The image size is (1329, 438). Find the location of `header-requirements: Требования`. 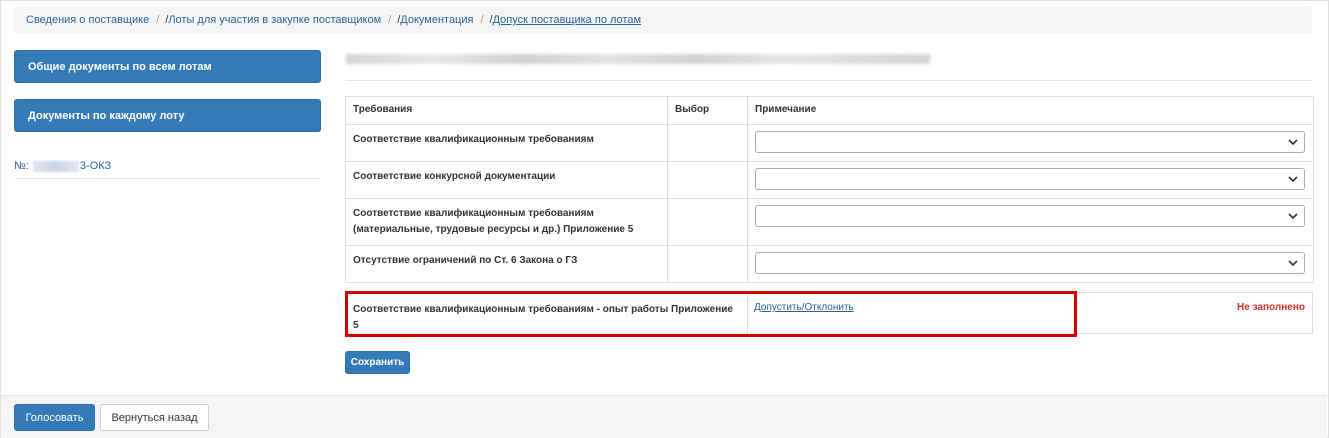

header-requirements: Требования is located at coordinates (506, 110).